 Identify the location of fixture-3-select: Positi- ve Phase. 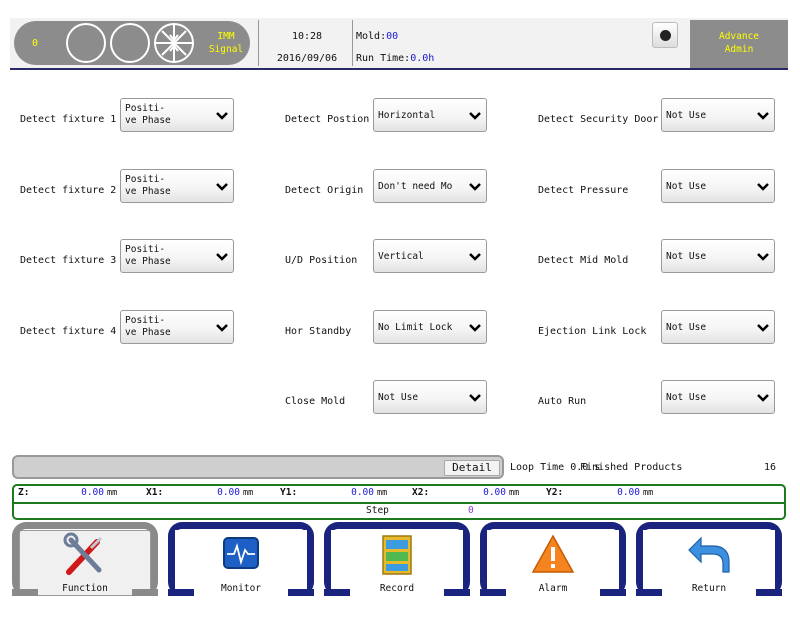
(177, 256).